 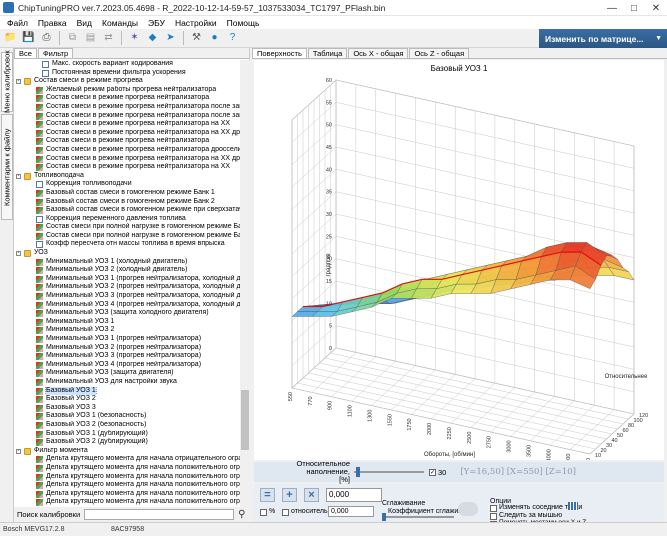 What do you see at coordinates (656, 8) in the screenshot?
I see `close-button: ✕` at bounding box center [656, 8].